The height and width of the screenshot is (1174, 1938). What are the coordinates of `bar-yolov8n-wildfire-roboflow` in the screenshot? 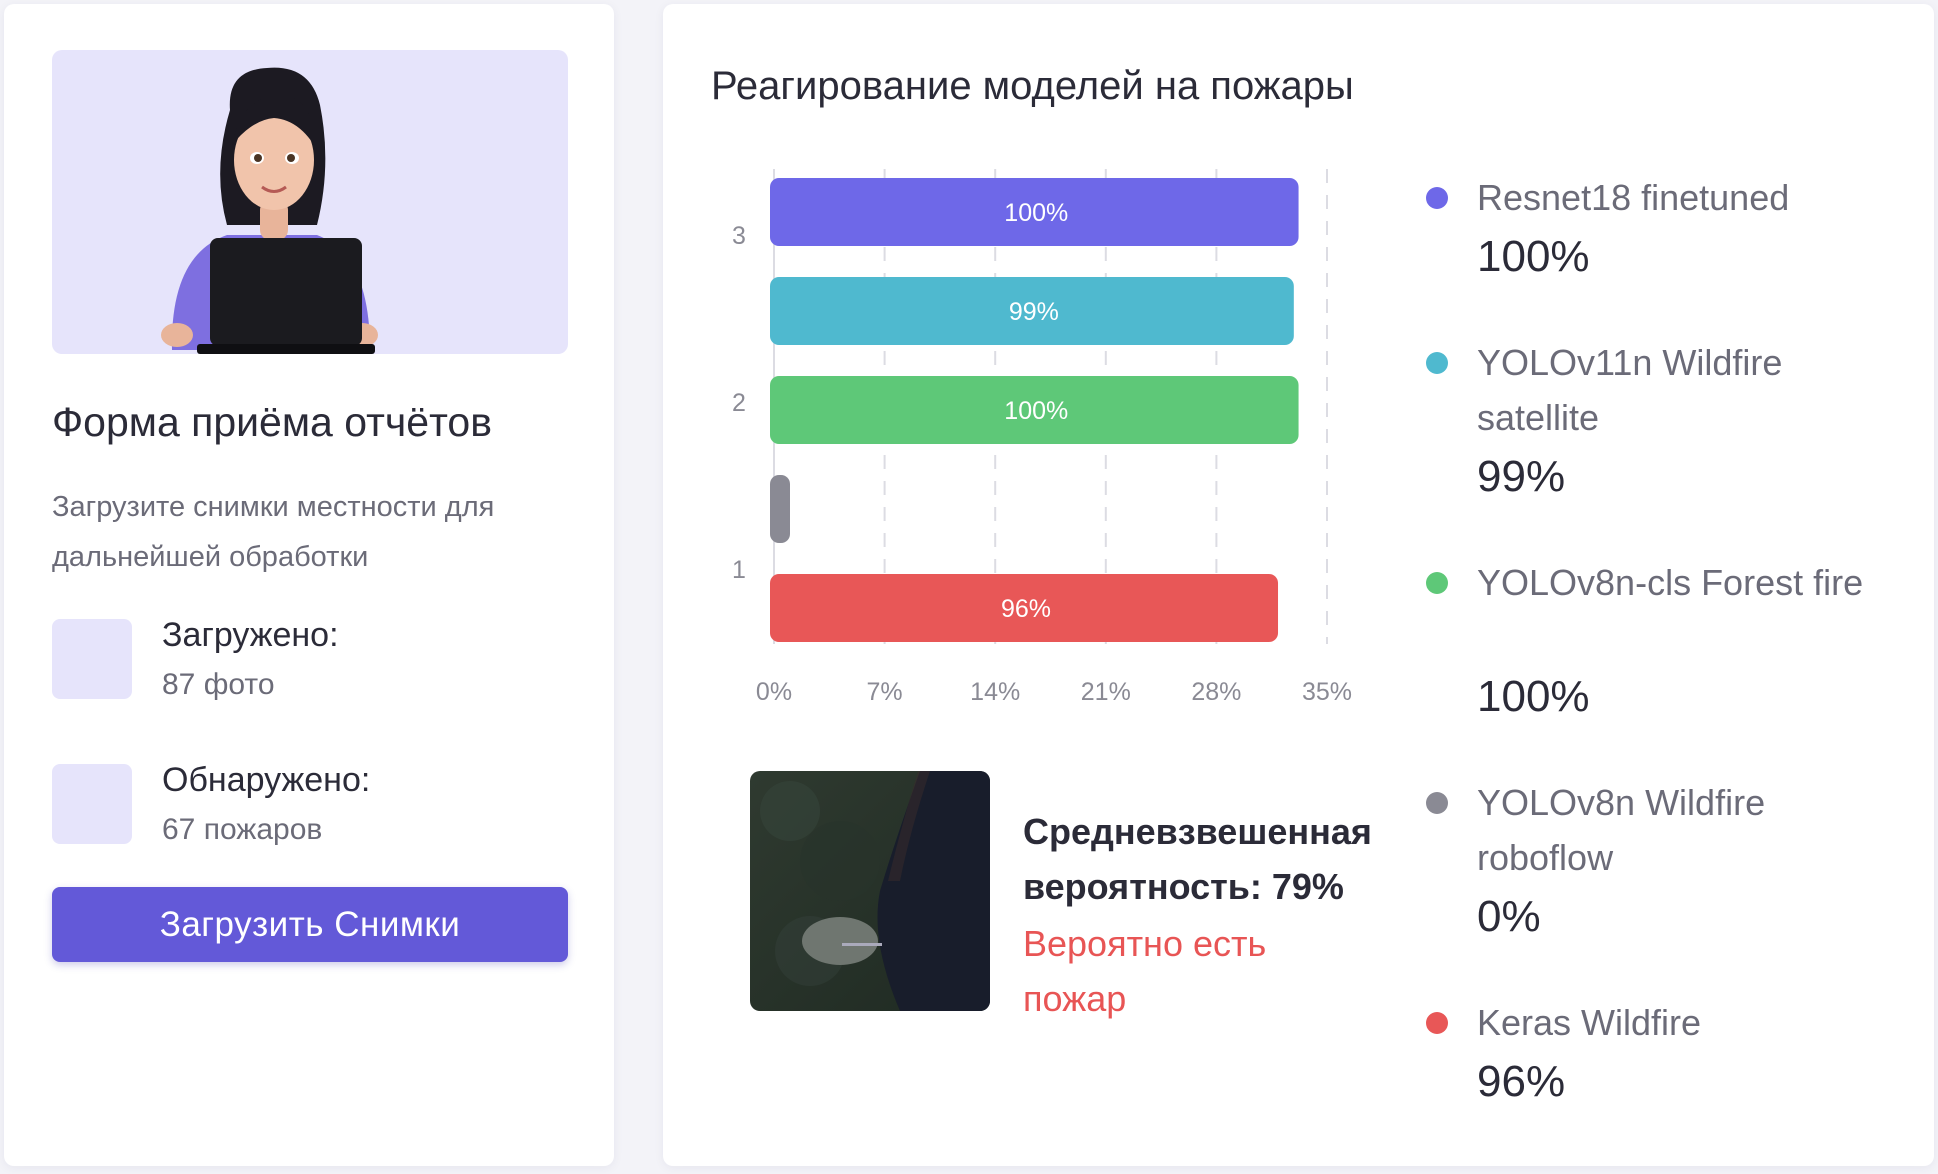 It's located at (780, 509).